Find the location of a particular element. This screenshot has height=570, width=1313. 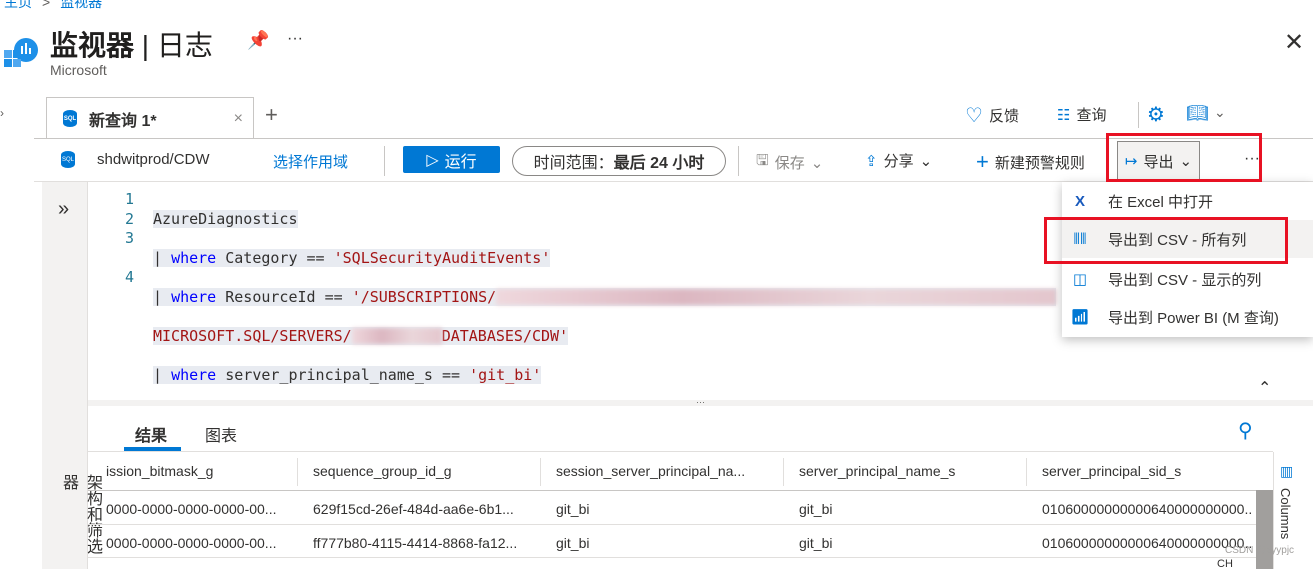

menu-item-open-excel: X在 Excel 中打开 is located at coordinates (1187, 201).